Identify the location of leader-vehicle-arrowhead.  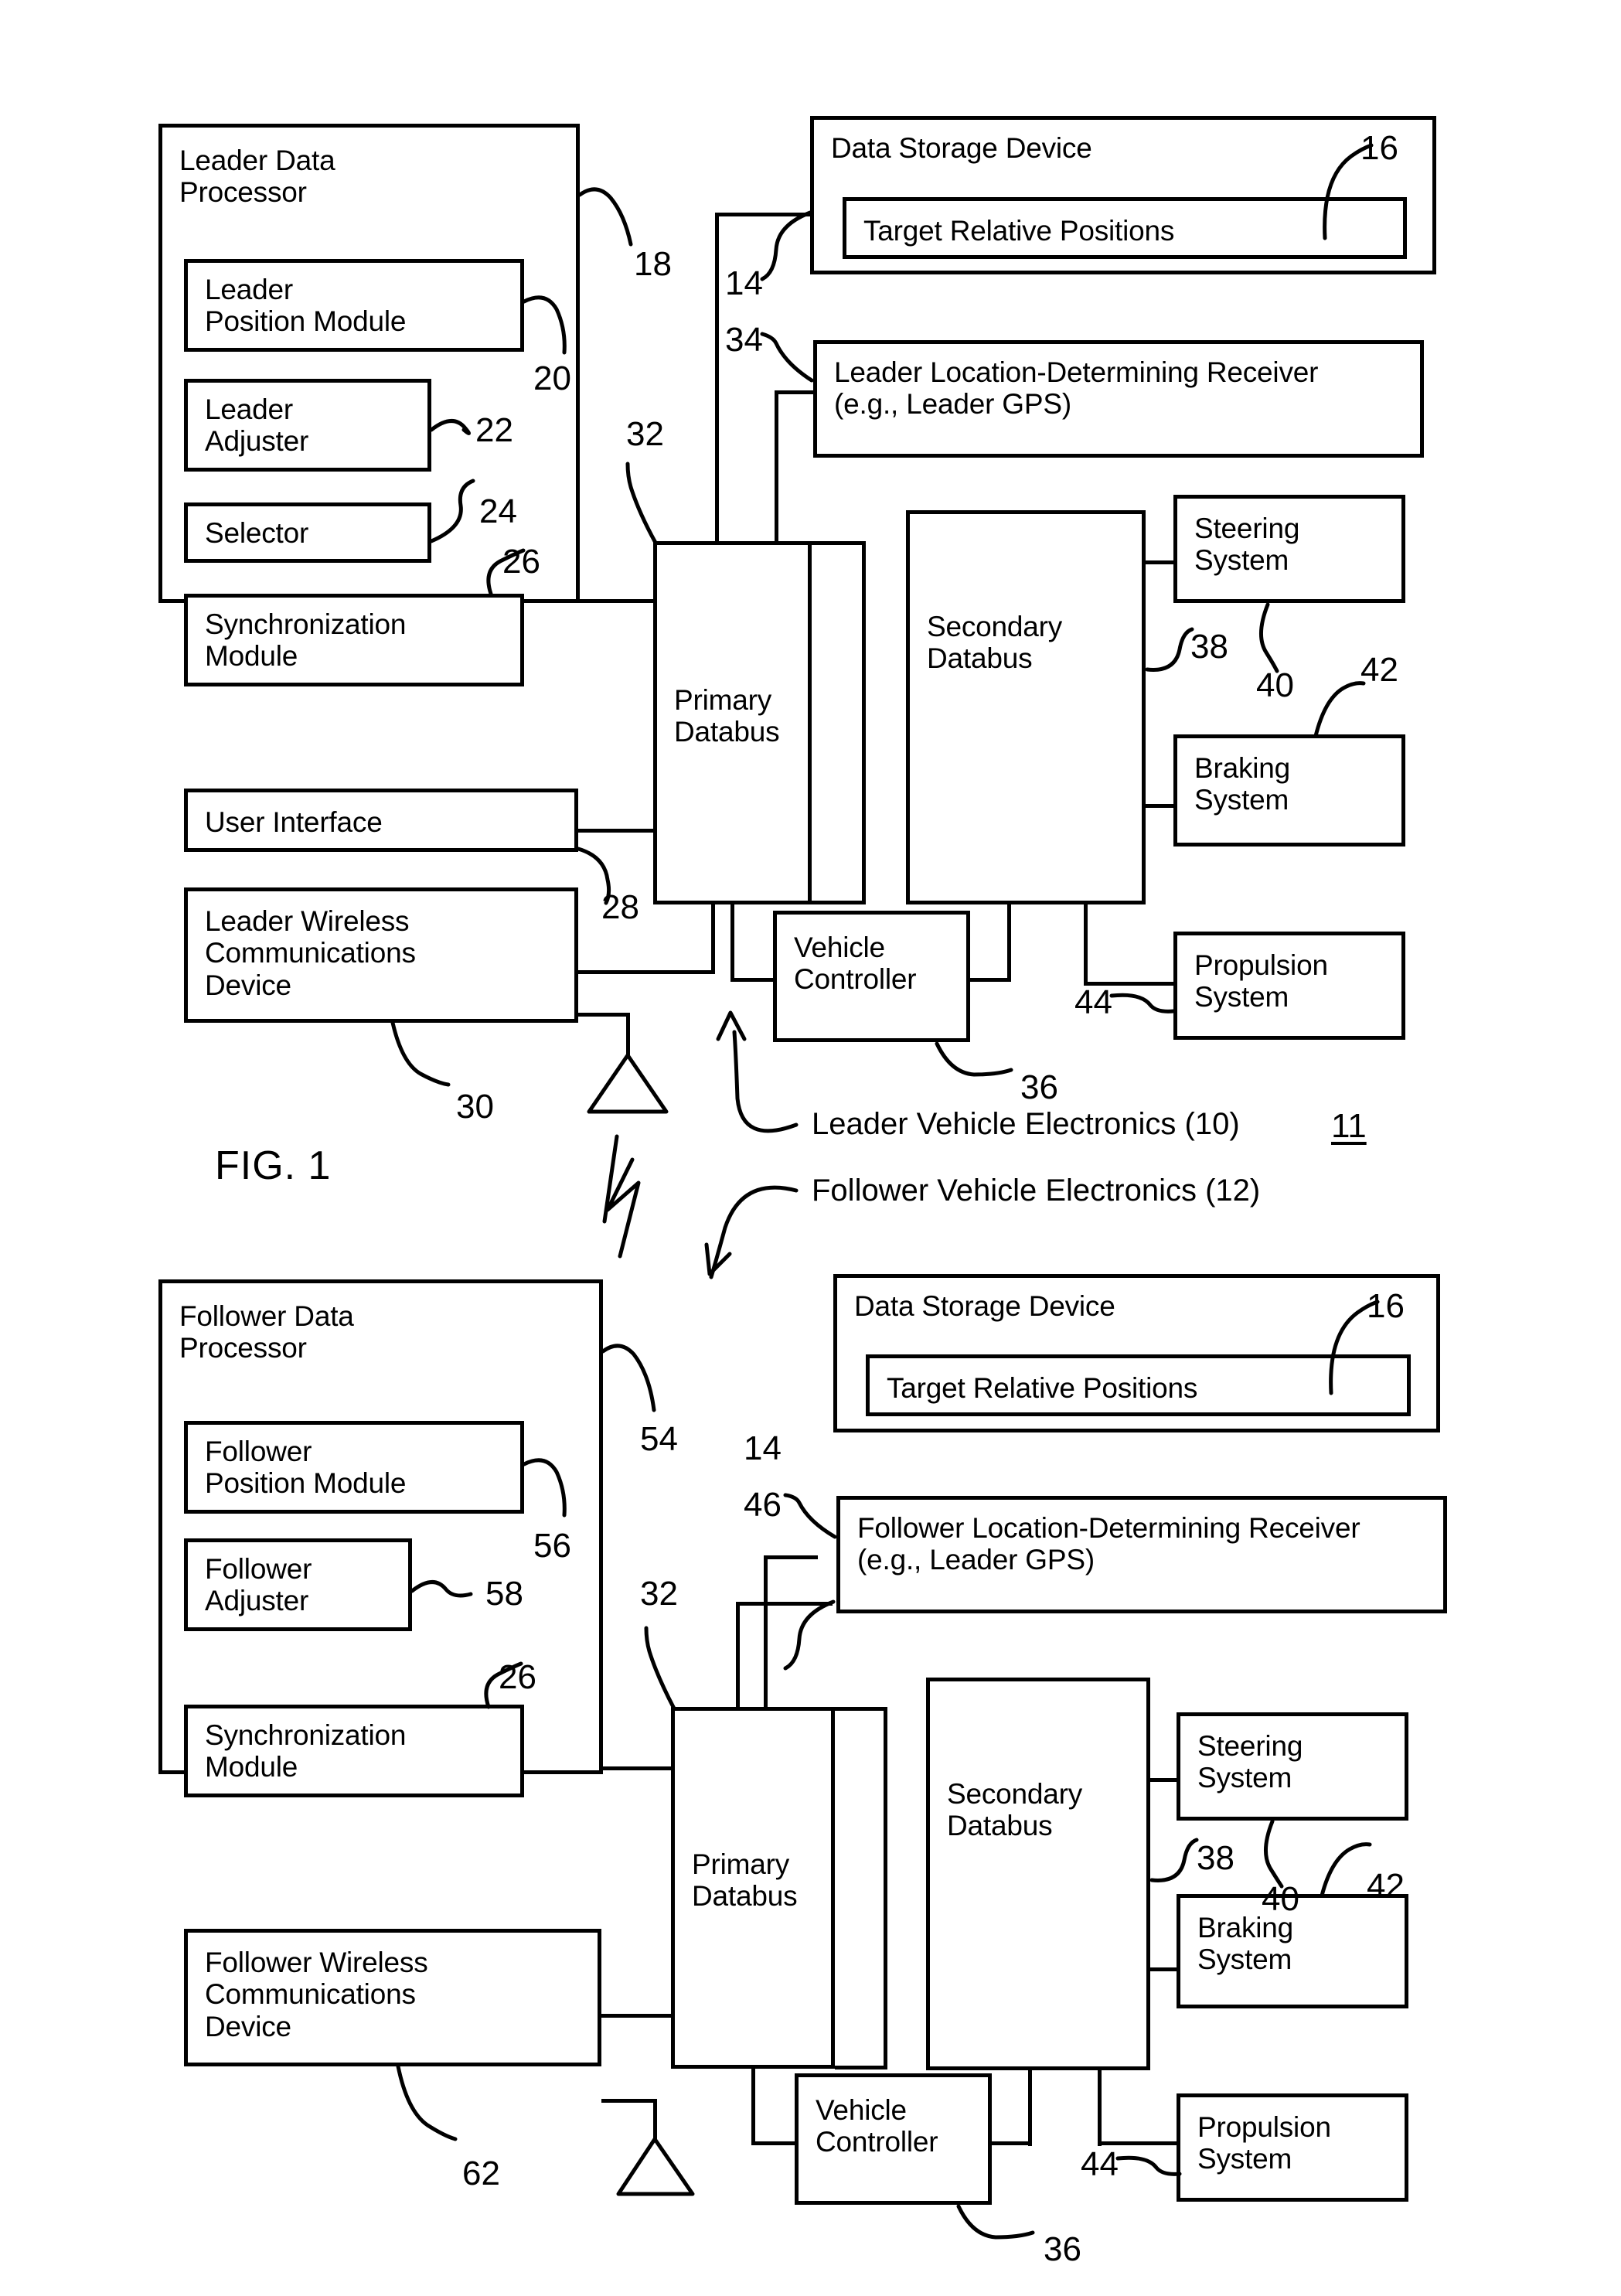
(731, 1025).